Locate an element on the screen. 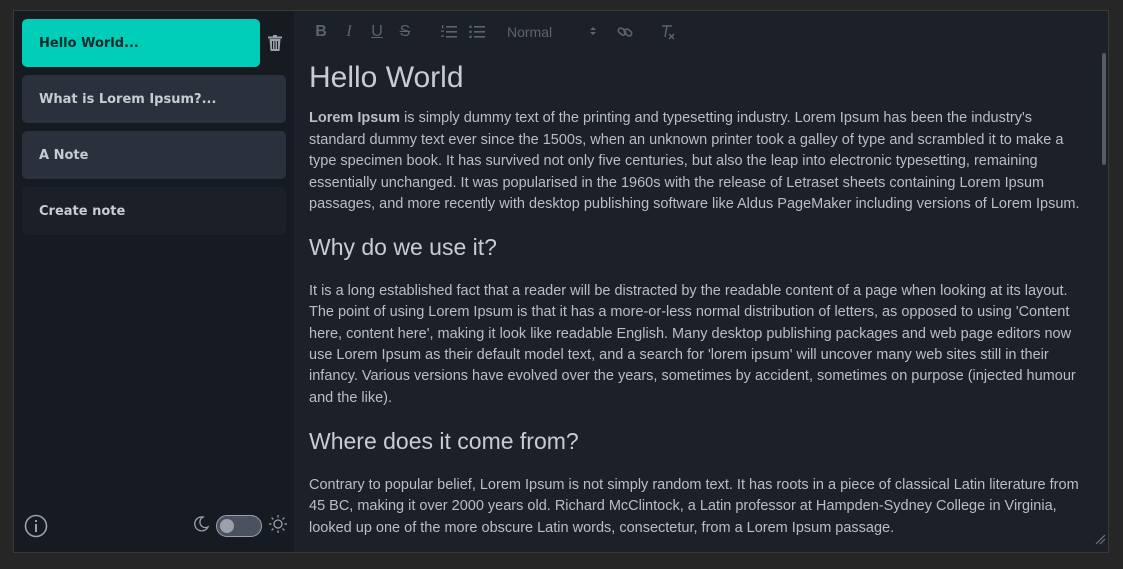 The image size is (1123, 569). editor-toolbar: B I U S Normal is located at coordinates (701, 32).